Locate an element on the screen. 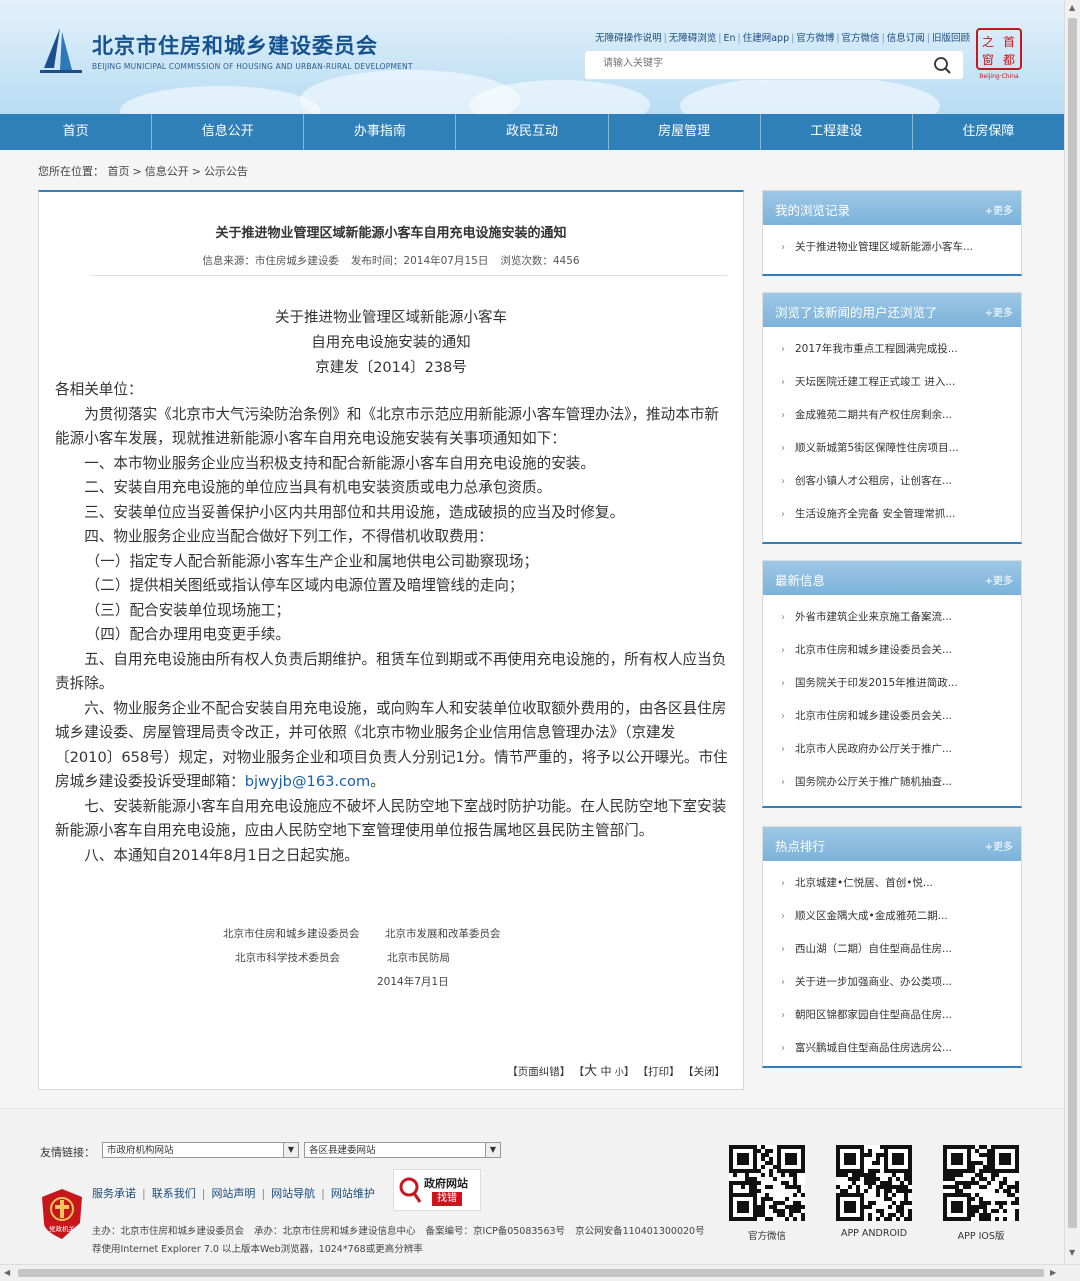 The image size is (1080, 1281). paragraph: 二、安装自用充电设施的单位应当具有机电安装资质或电力总承包资质。 is located at coordinates (318, 487).